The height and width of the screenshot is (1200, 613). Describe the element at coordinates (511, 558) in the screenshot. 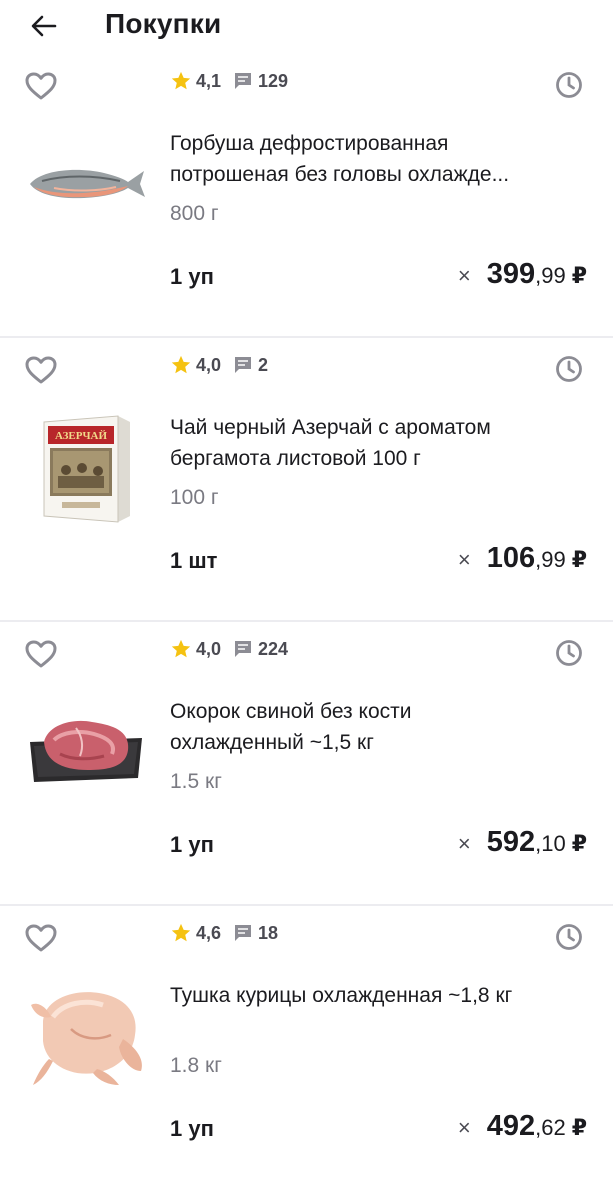

I see `price-integer: 106` at that location.